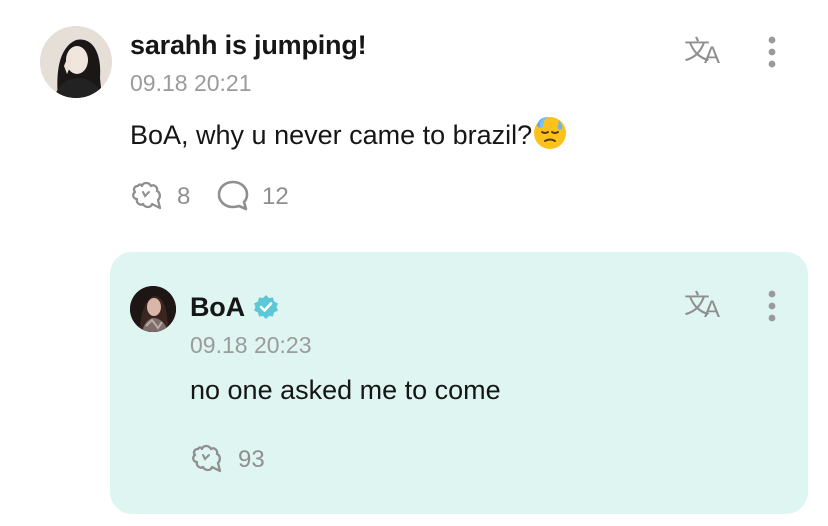  I want to click on reaction-button, so click(148, 197).